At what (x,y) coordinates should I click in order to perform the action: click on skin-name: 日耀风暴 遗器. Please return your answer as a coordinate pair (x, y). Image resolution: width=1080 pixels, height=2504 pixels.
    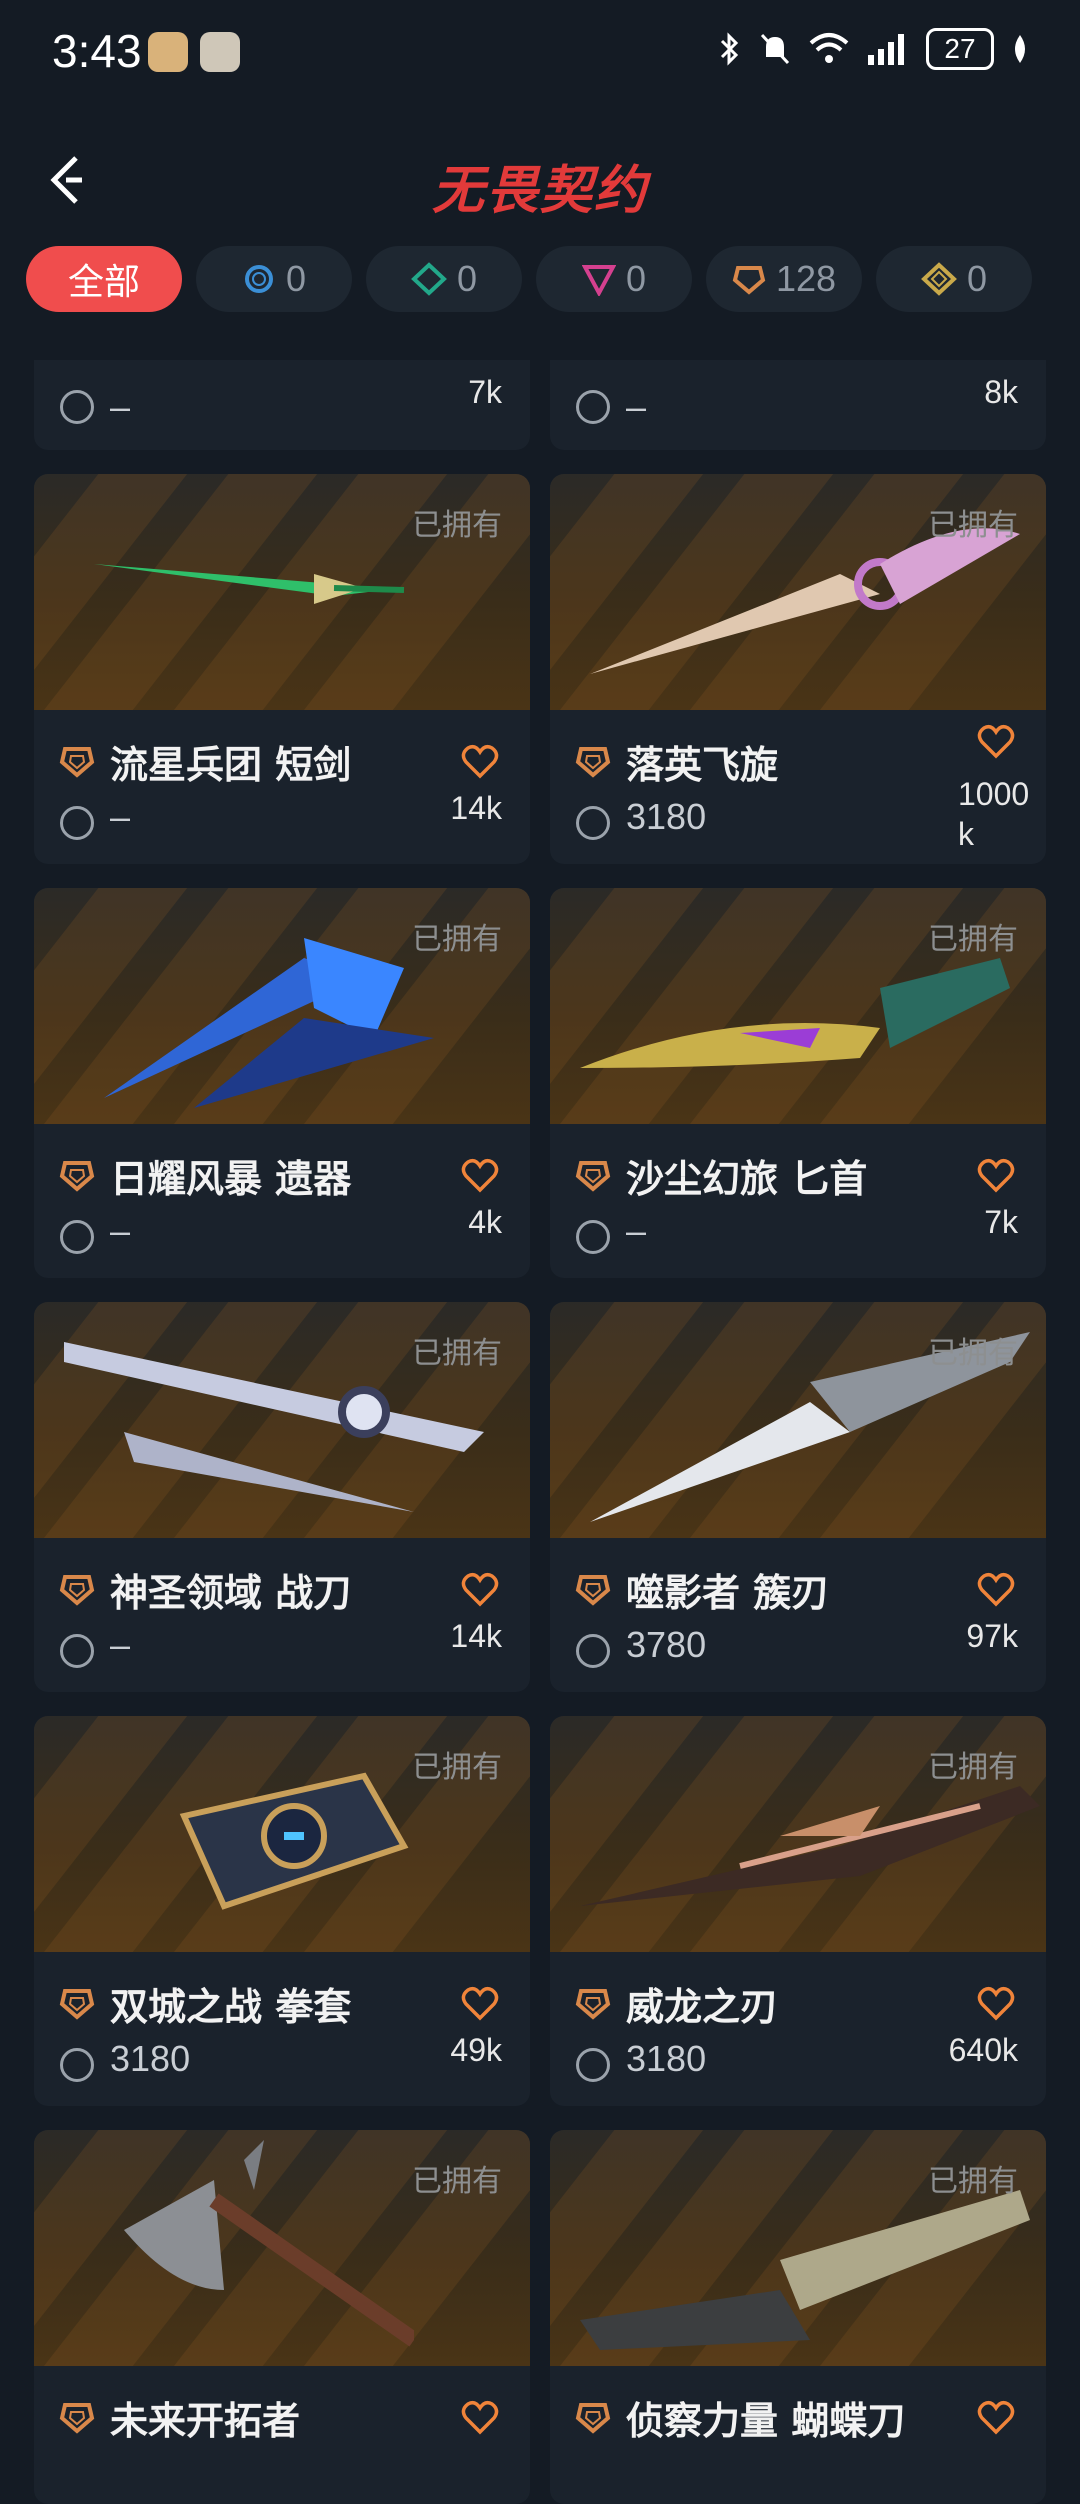
    Looking at the image, I should click on (231, 1179).